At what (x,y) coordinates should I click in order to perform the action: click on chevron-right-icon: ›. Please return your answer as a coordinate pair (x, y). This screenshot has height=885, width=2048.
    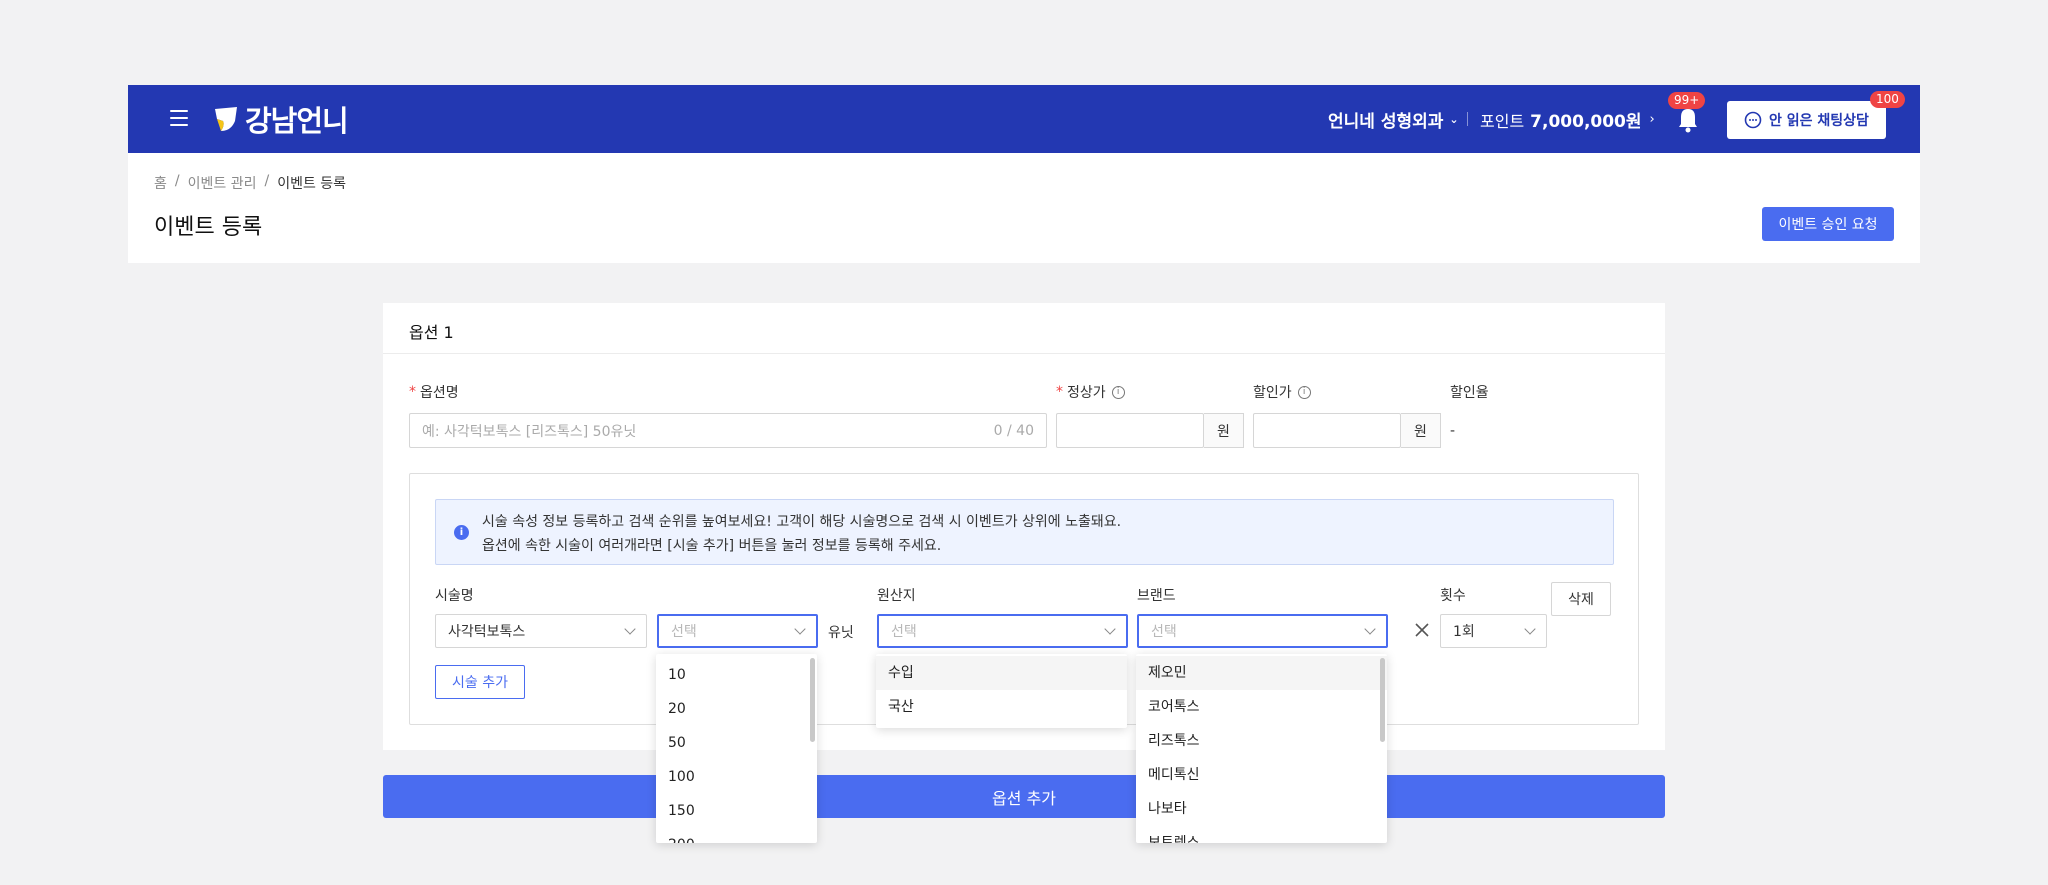
    Looking at the image, I should click on (1652, 119).